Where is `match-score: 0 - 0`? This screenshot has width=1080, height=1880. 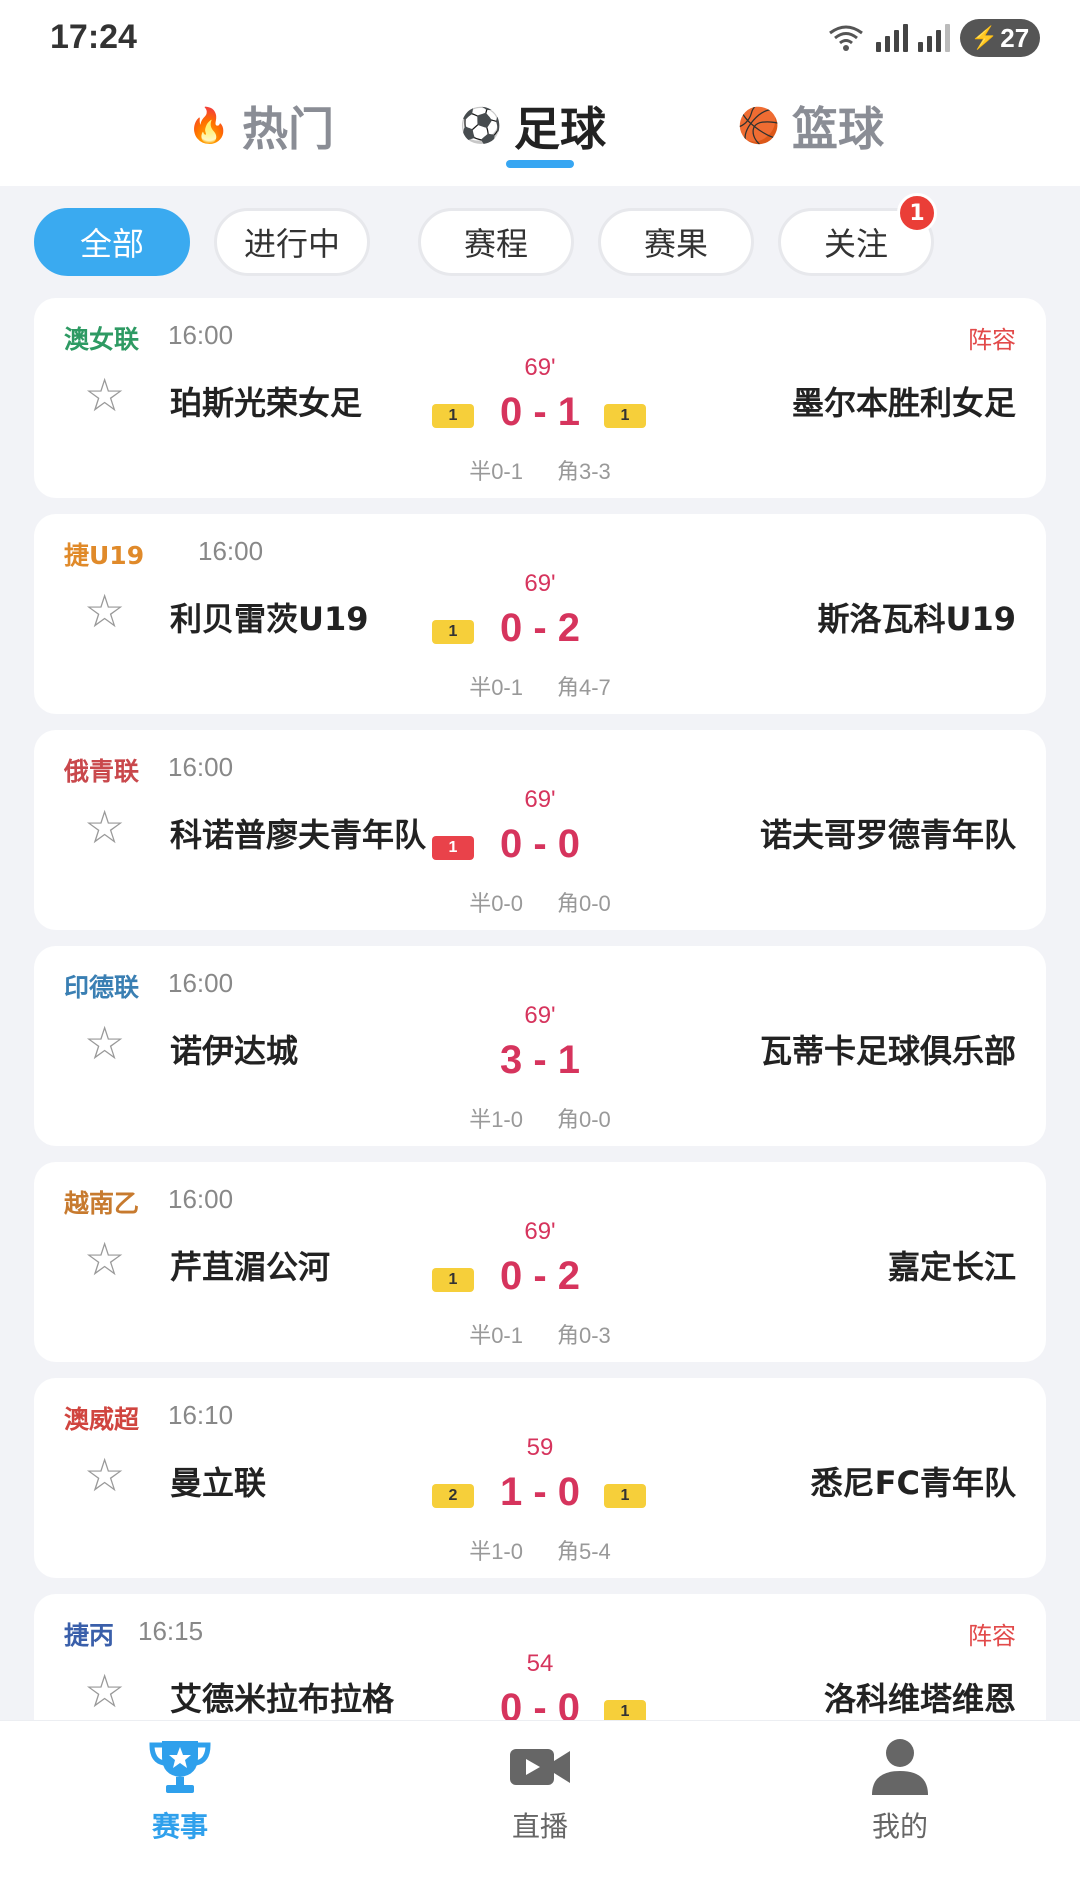 match-score: 0 - 0 is located at coordinates (540, 844).